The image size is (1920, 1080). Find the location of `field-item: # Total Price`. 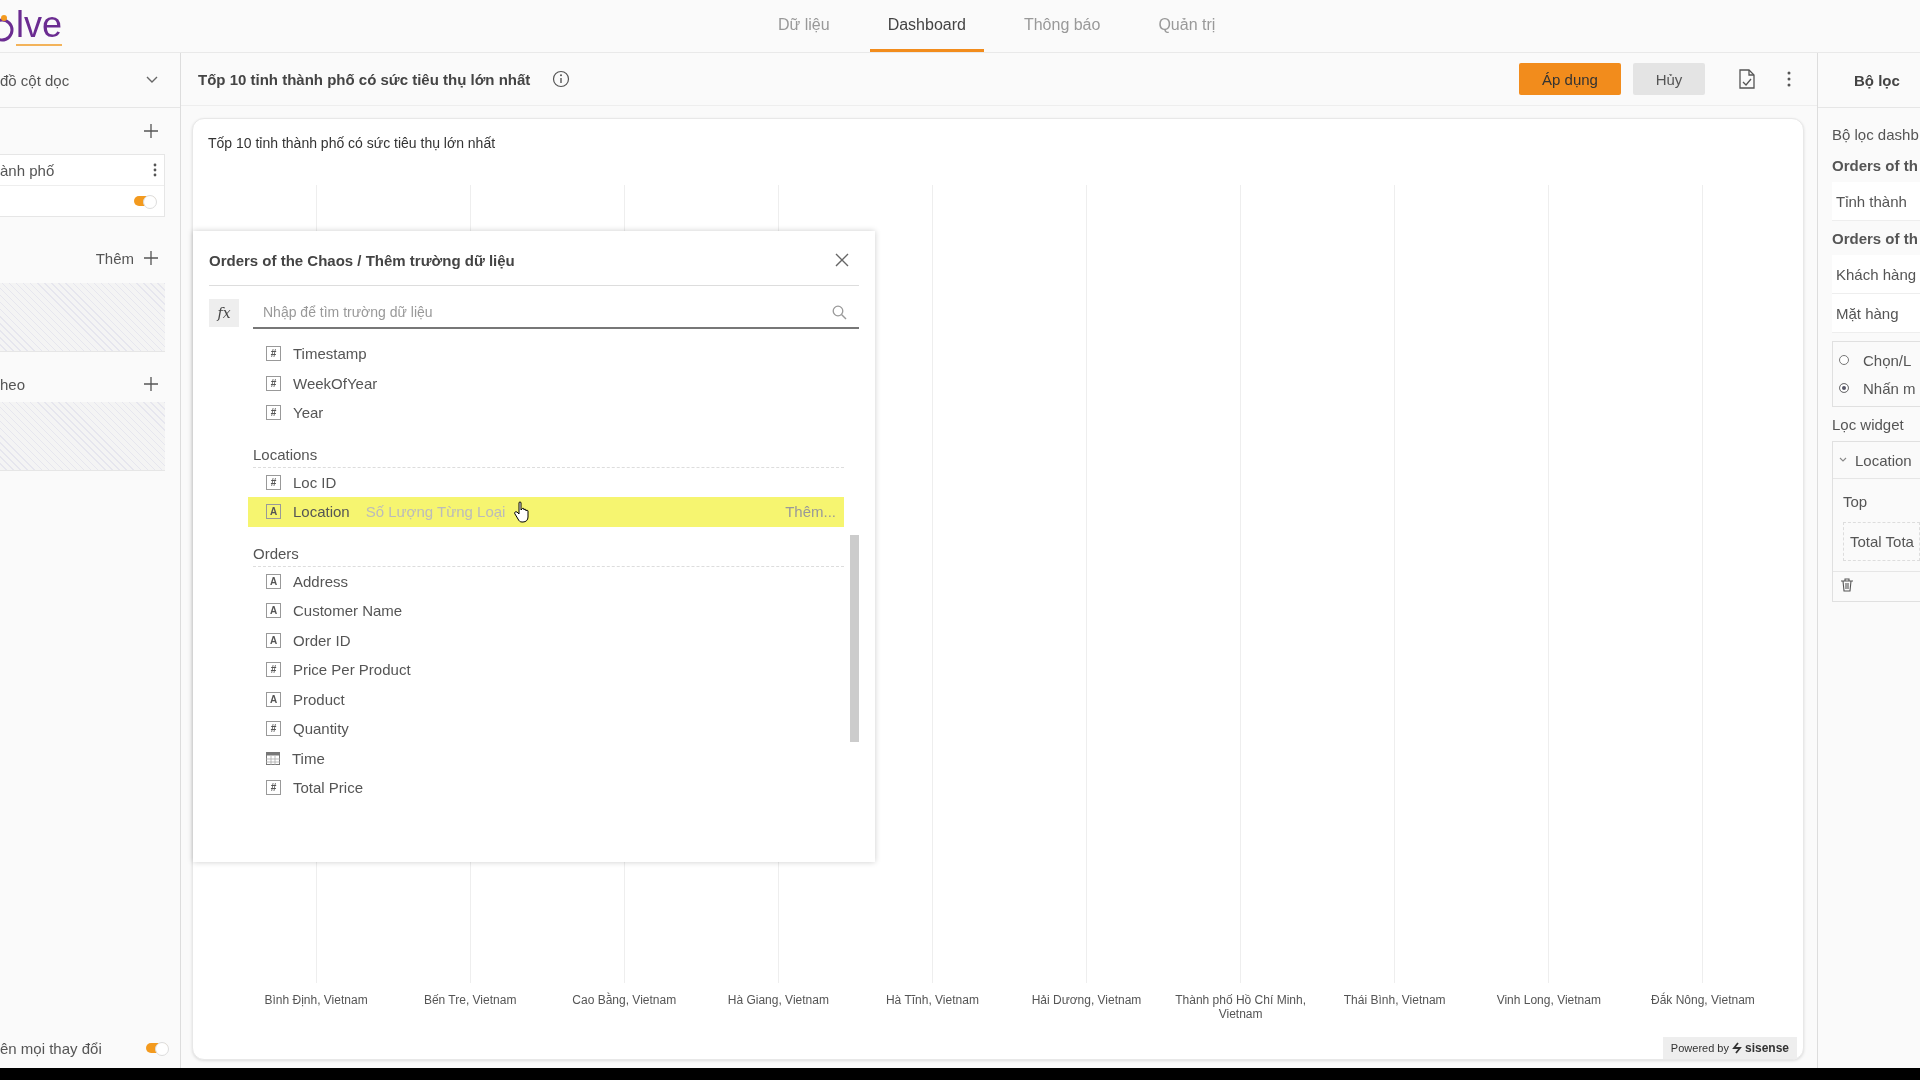

field-item: # Total Price is located at coordinates (546, 788).